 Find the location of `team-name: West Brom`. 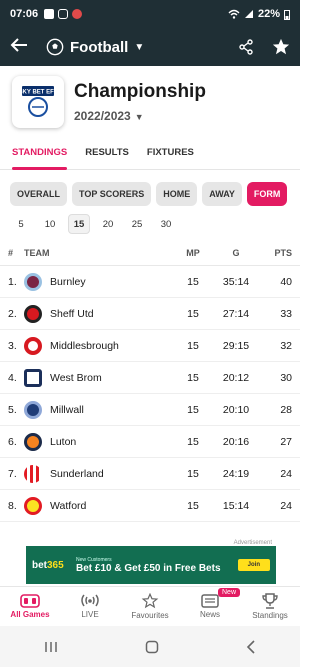

team-name: West Brom is located at coordinates (76, 377).